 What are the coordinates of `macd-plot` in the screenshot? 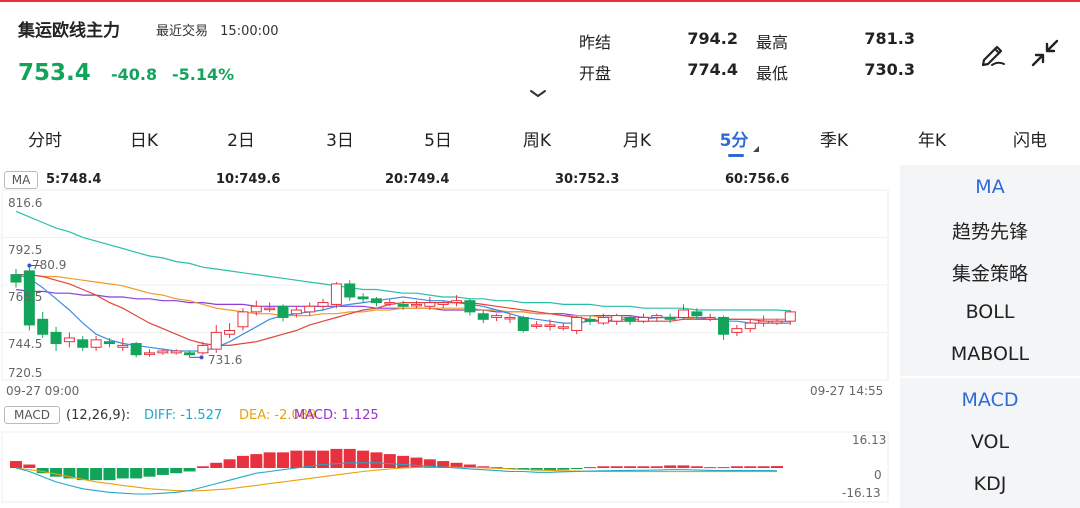 It's located at (396, 471).